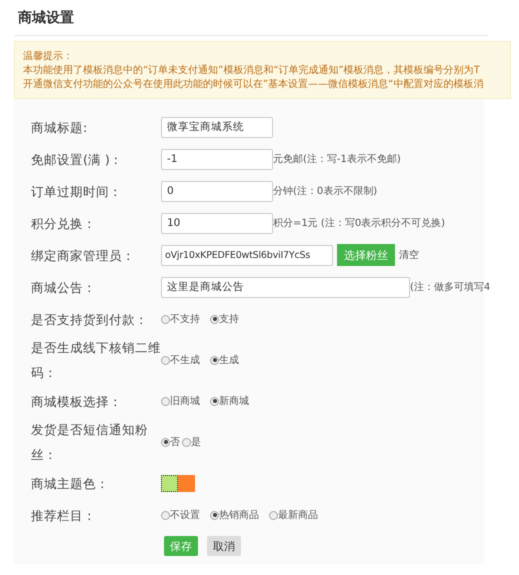 The image size is (519, 575). I want to click on field-label: 商城模板选择：, so click(77, 401).